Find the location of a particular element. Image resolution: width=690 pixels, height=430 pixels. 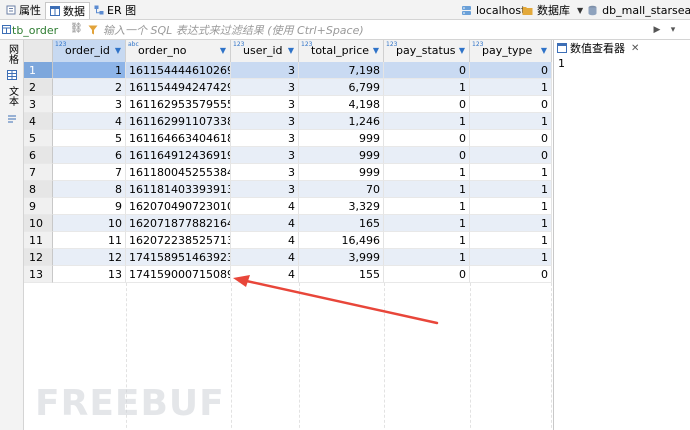

row-number: 8 is located at coordinates (38, 189).